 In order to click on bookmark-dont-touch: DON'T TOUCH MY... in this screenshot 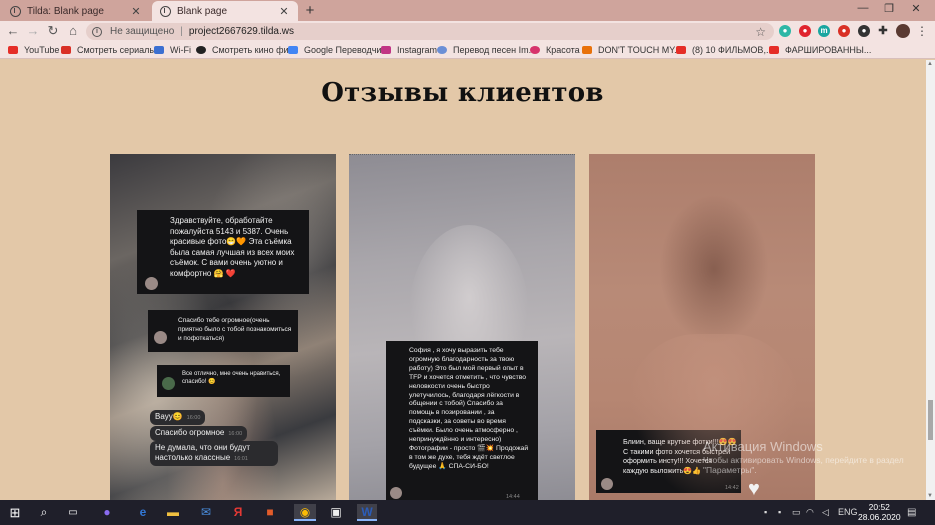, I will do `click(632, 50)`.